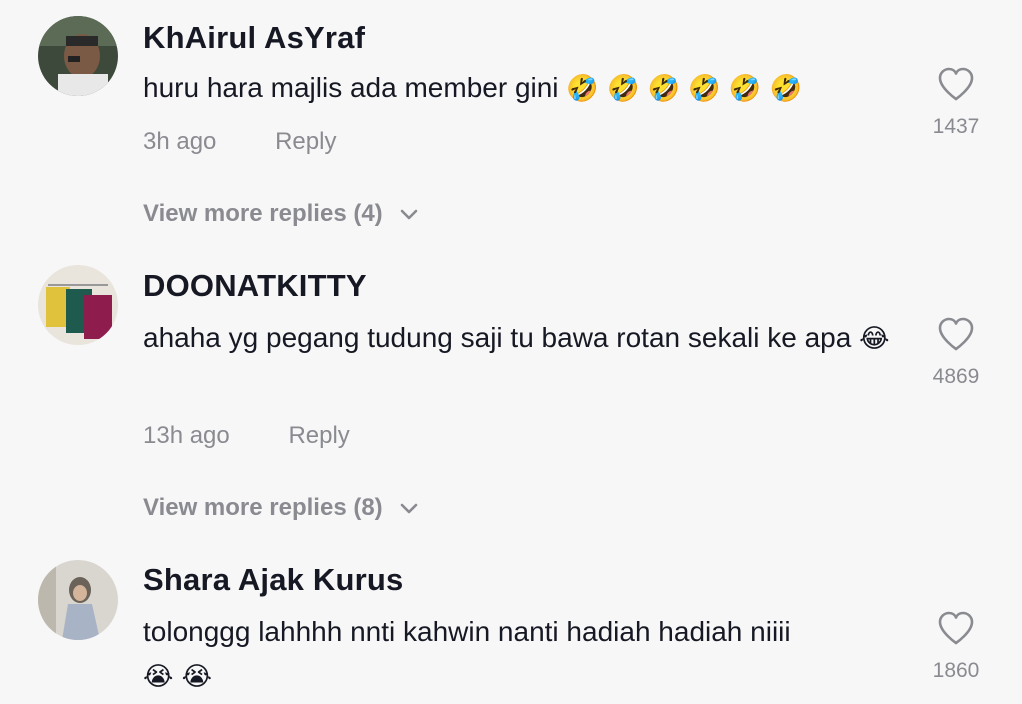 The width and height of the screenshot is (1022, 704). What do you see at coordinates (246, 436) in the screenshot?
I see `comment-meta: 13h ago Reply` at bounding box center [246, 436].